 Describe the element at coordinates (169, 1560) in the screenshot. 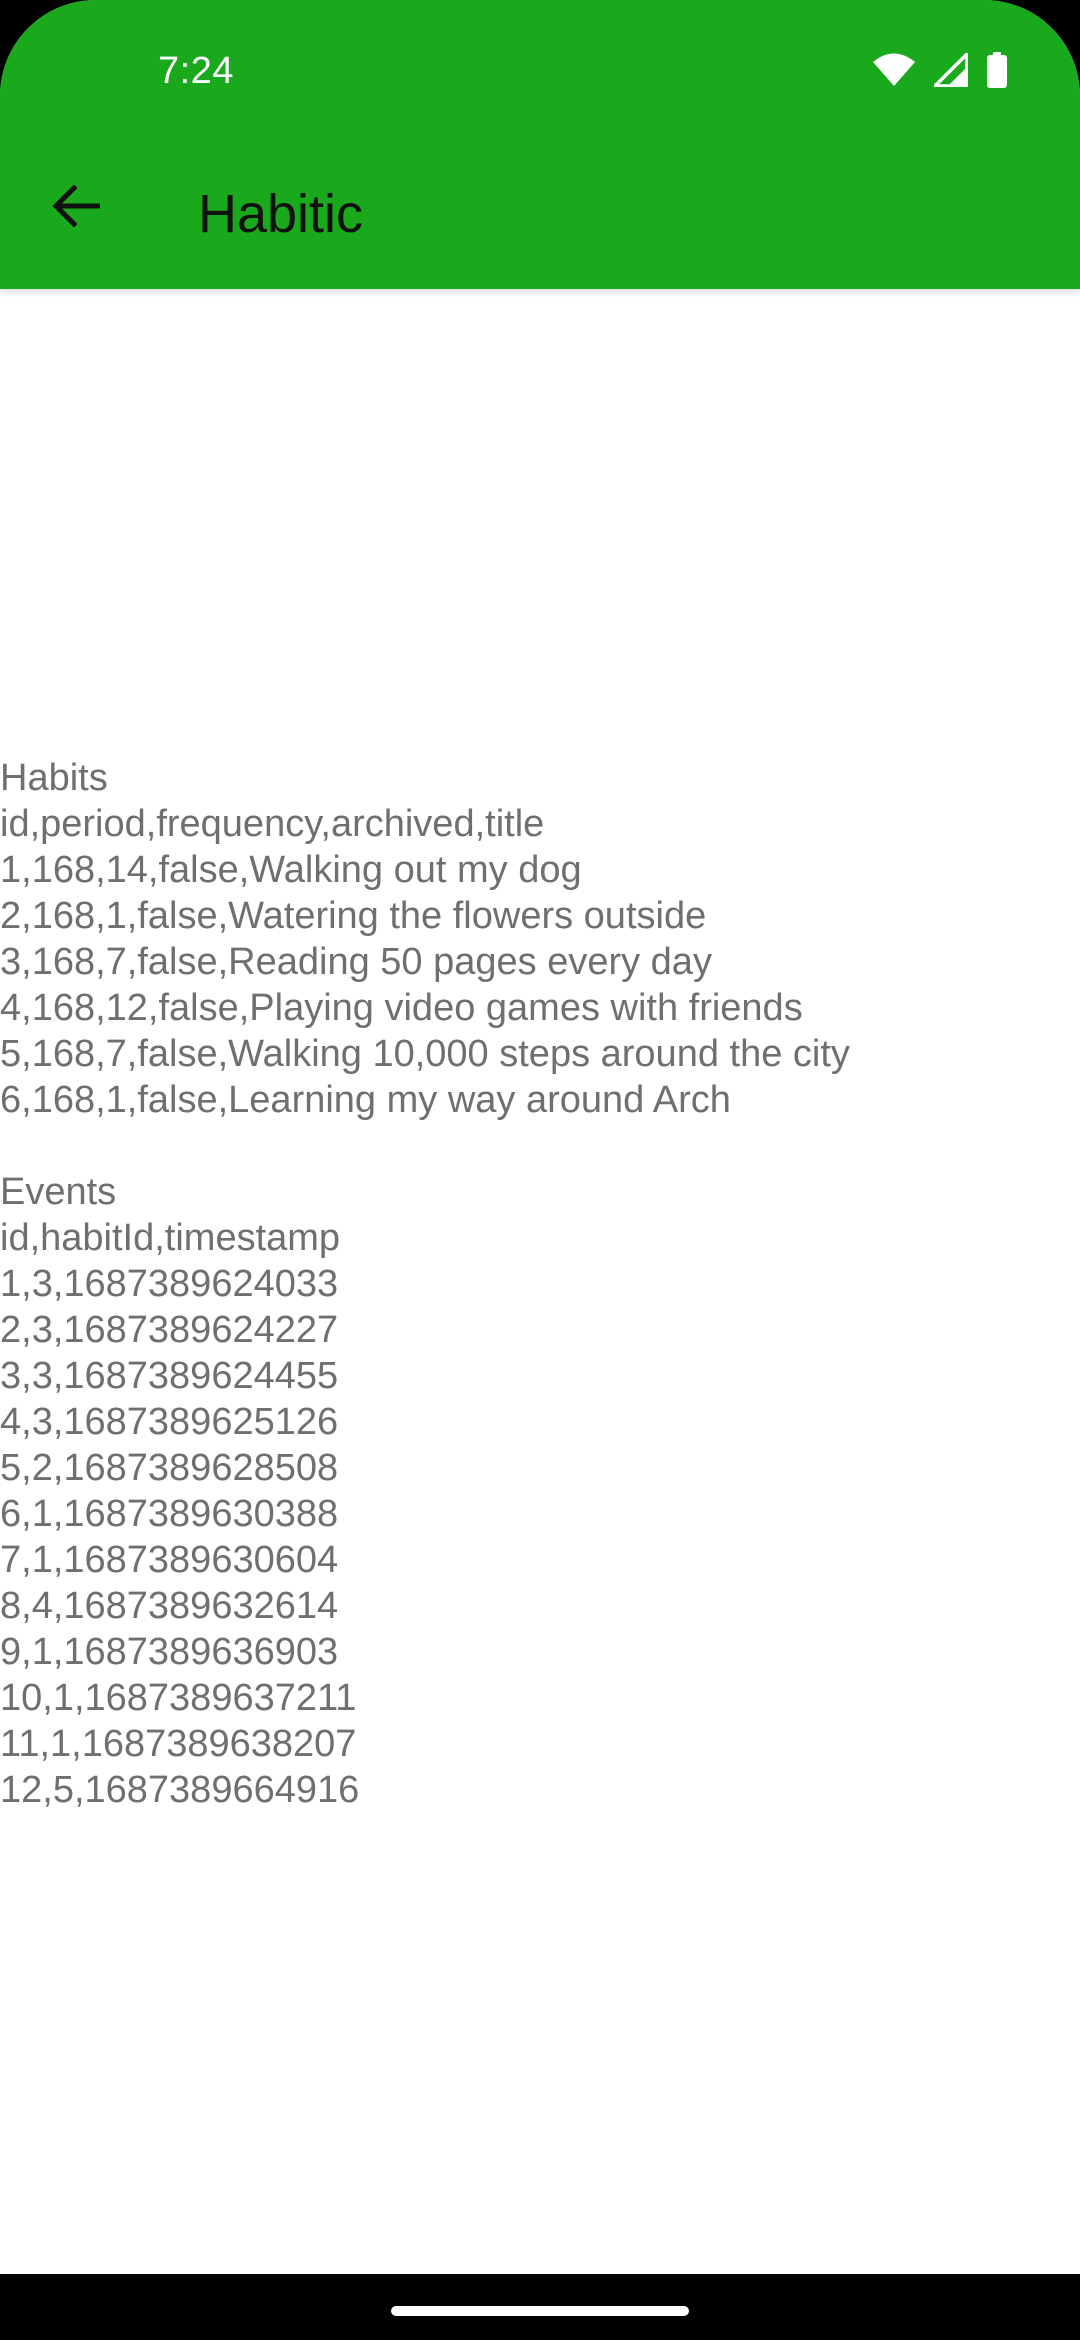

I see `event-row: 7,1,1687389630604` at that location.